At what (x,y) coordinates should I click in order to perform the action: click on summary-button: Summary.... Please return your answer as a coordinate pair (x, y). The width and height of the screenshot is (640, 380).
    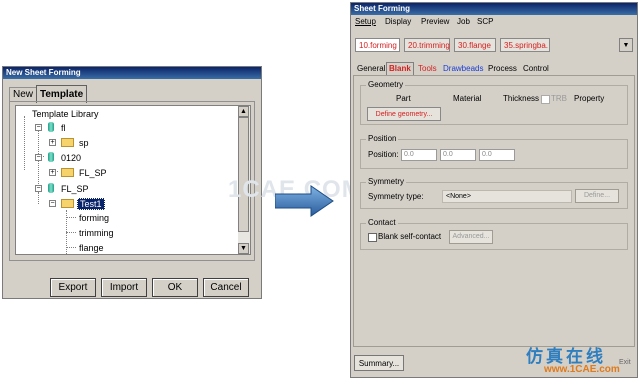
    Looking at the image, I should click on (379, 363).